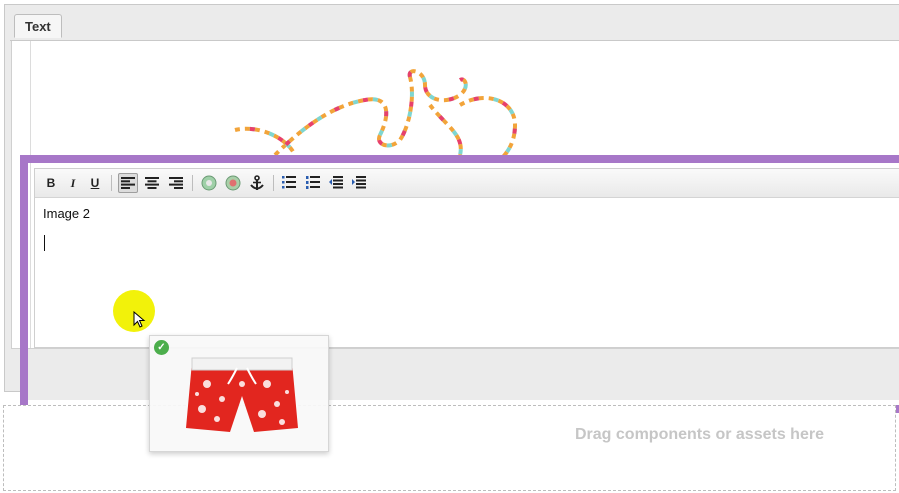 The image size is (899, 493). Describe the element at coordinates (139, 319) in the screenshot. I see `mouse-pointer-icon` at that location.